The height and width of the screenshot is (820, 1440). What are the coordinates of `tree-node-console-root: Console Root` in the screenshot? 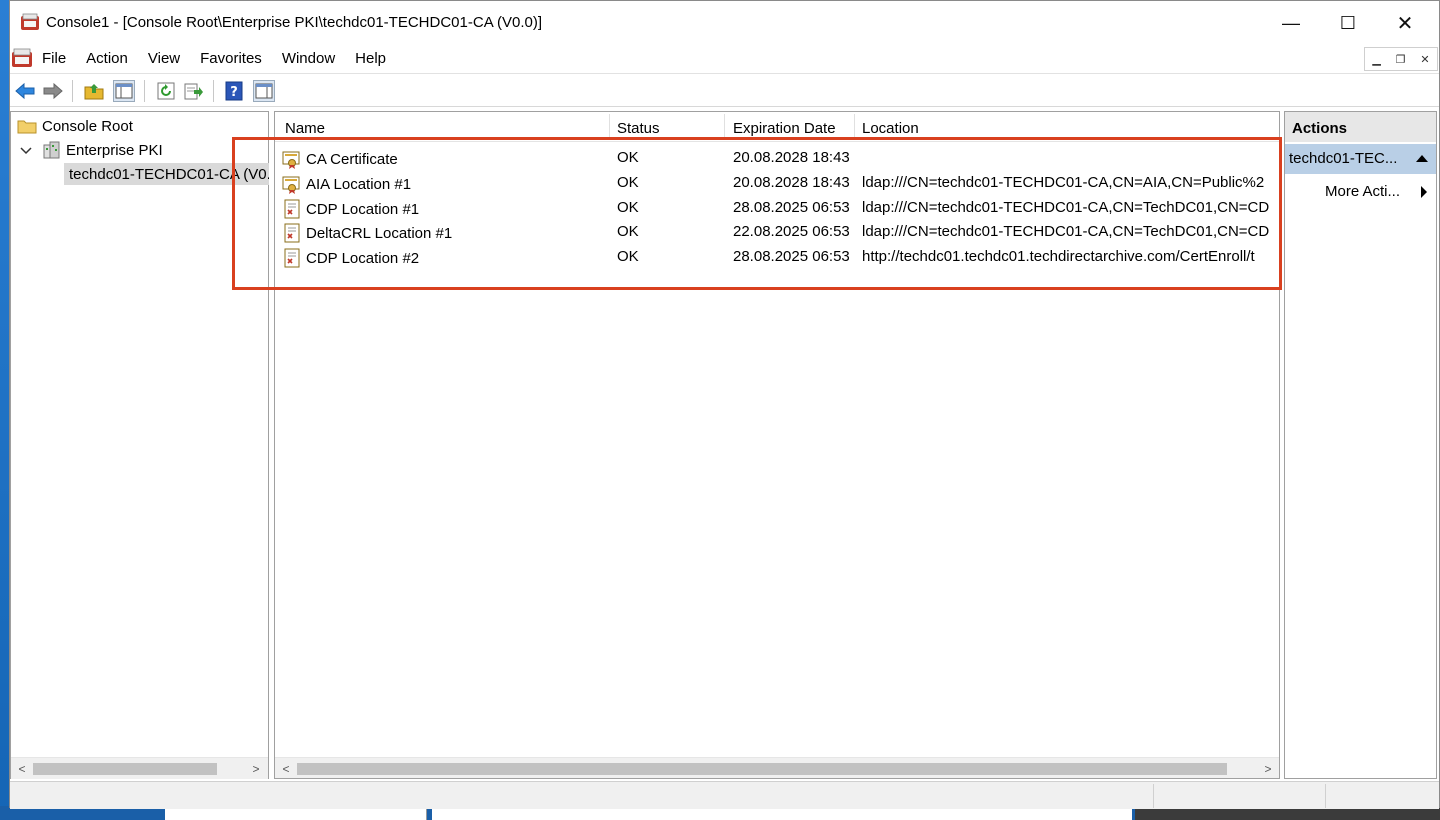 It's located at (75, 126).